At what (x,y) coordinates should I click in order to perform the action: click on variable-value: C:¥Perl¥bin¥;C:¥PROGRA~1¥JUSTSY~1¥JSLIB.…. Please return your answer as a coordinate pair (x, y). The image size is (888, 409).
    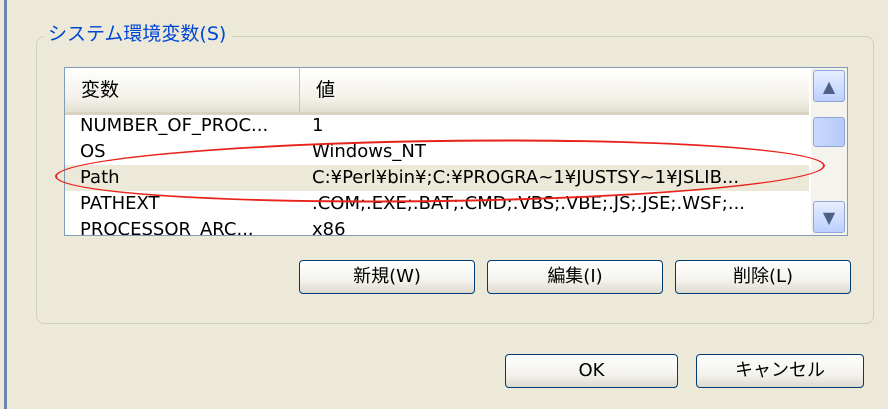
    Looking at the image, I should click on (526, 177).